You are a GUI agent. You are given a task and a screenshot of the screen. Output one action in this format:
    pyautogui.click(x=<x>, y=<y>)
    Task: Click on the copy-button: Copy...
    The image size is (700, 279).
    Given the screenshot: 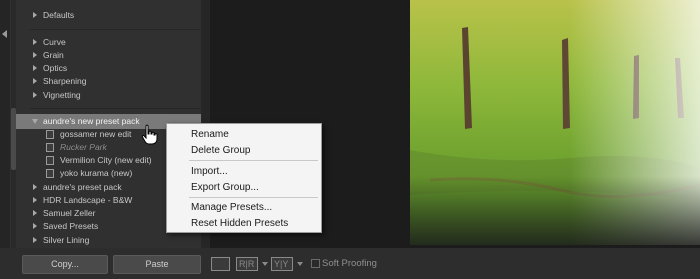 What is the action you would take?
    pyautogui.click(x=65, y=264)
    